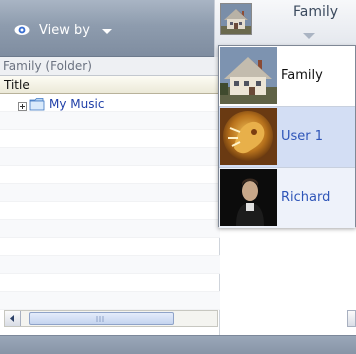 The image size is (356, 354). Describe the element at coordinates (101, 318) in the screenshot. I see `scroll-thumb` at that location.